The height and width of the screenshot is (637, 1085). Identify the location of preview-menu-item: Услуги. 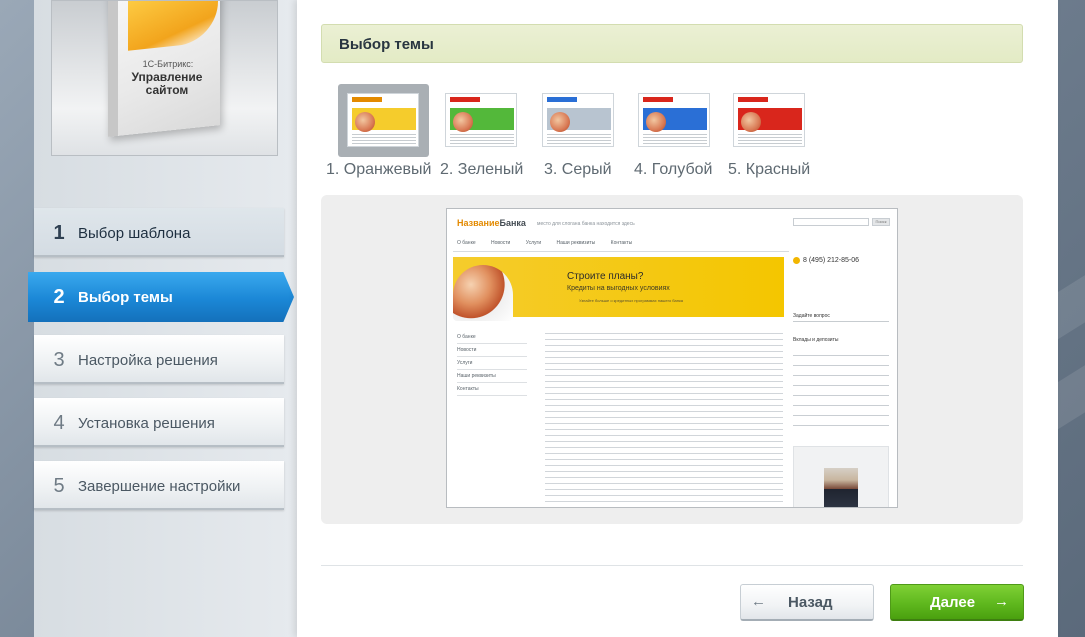
(492, 363).